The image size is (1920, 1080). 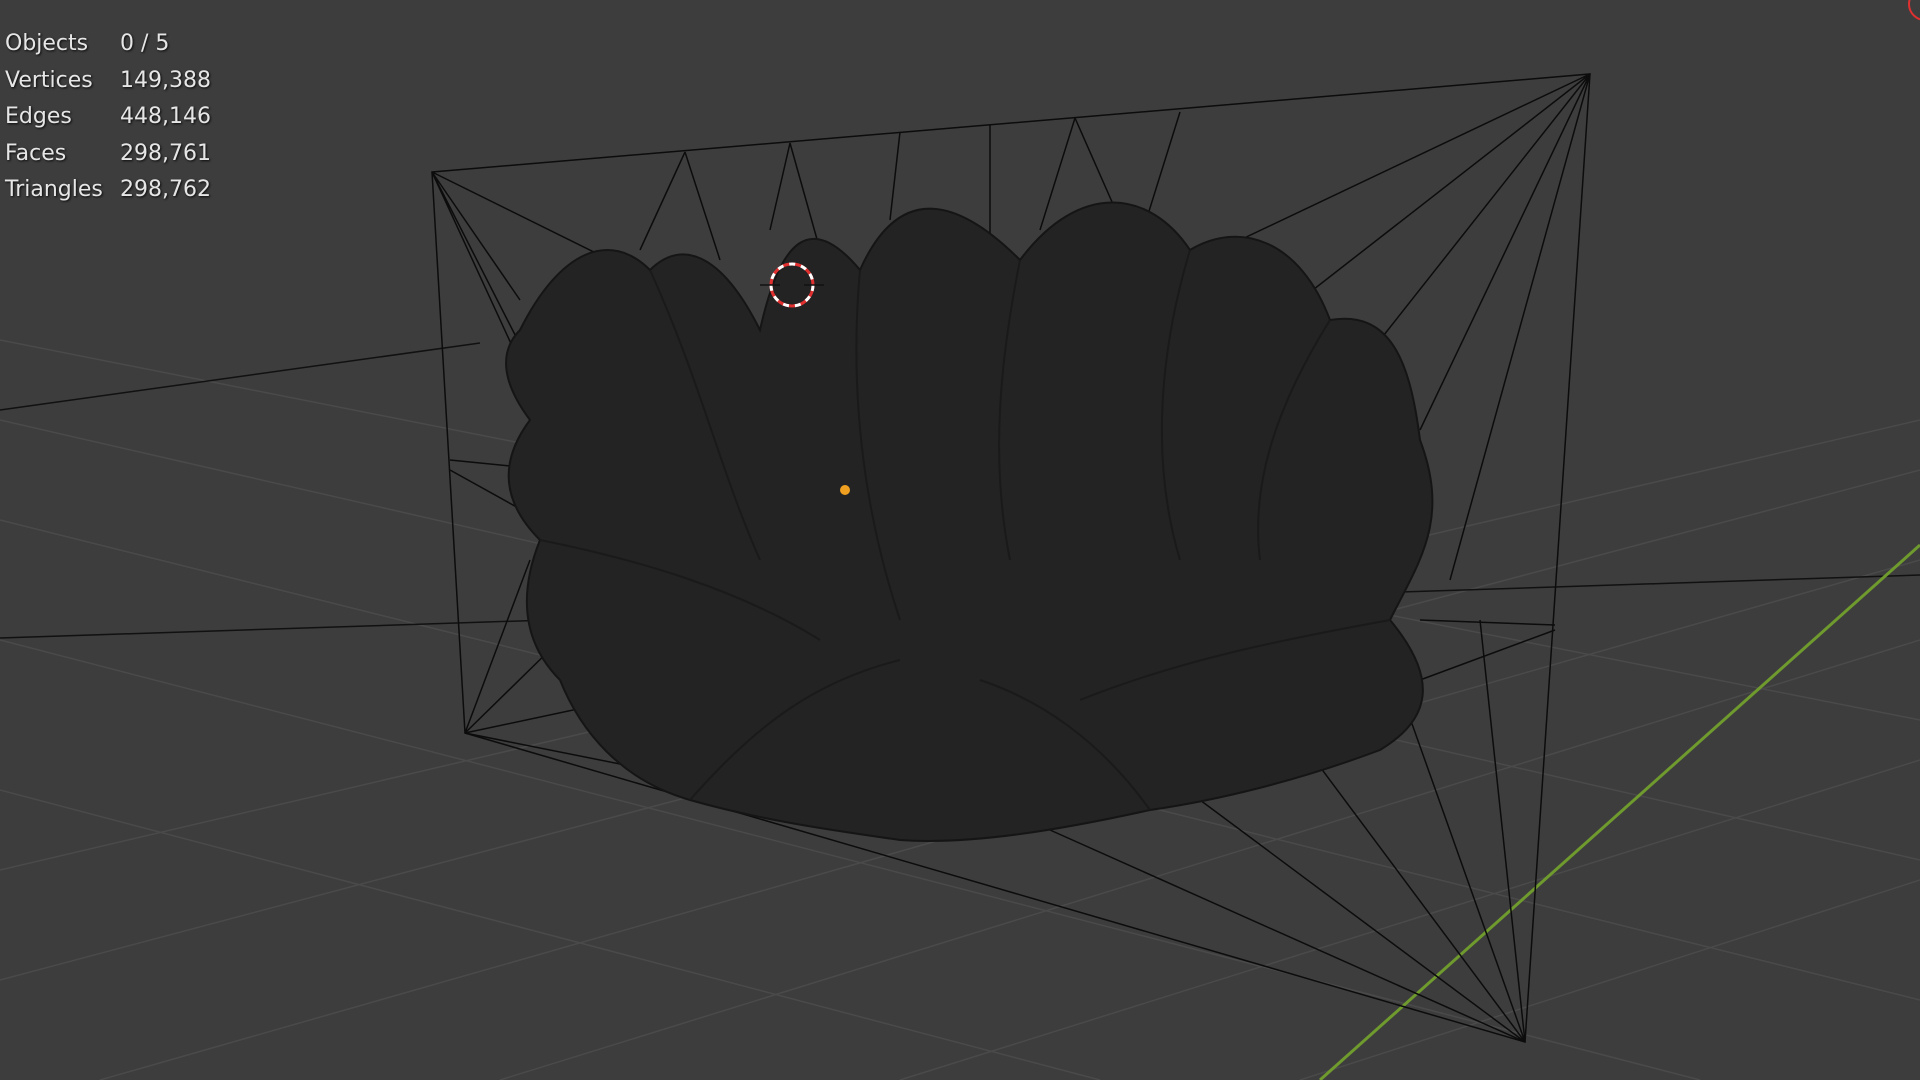 What do you see at coordinates (165, 189) in the screenshot?
I see `stat-triangles-value: 298,762` at bounding box center [165, 189].